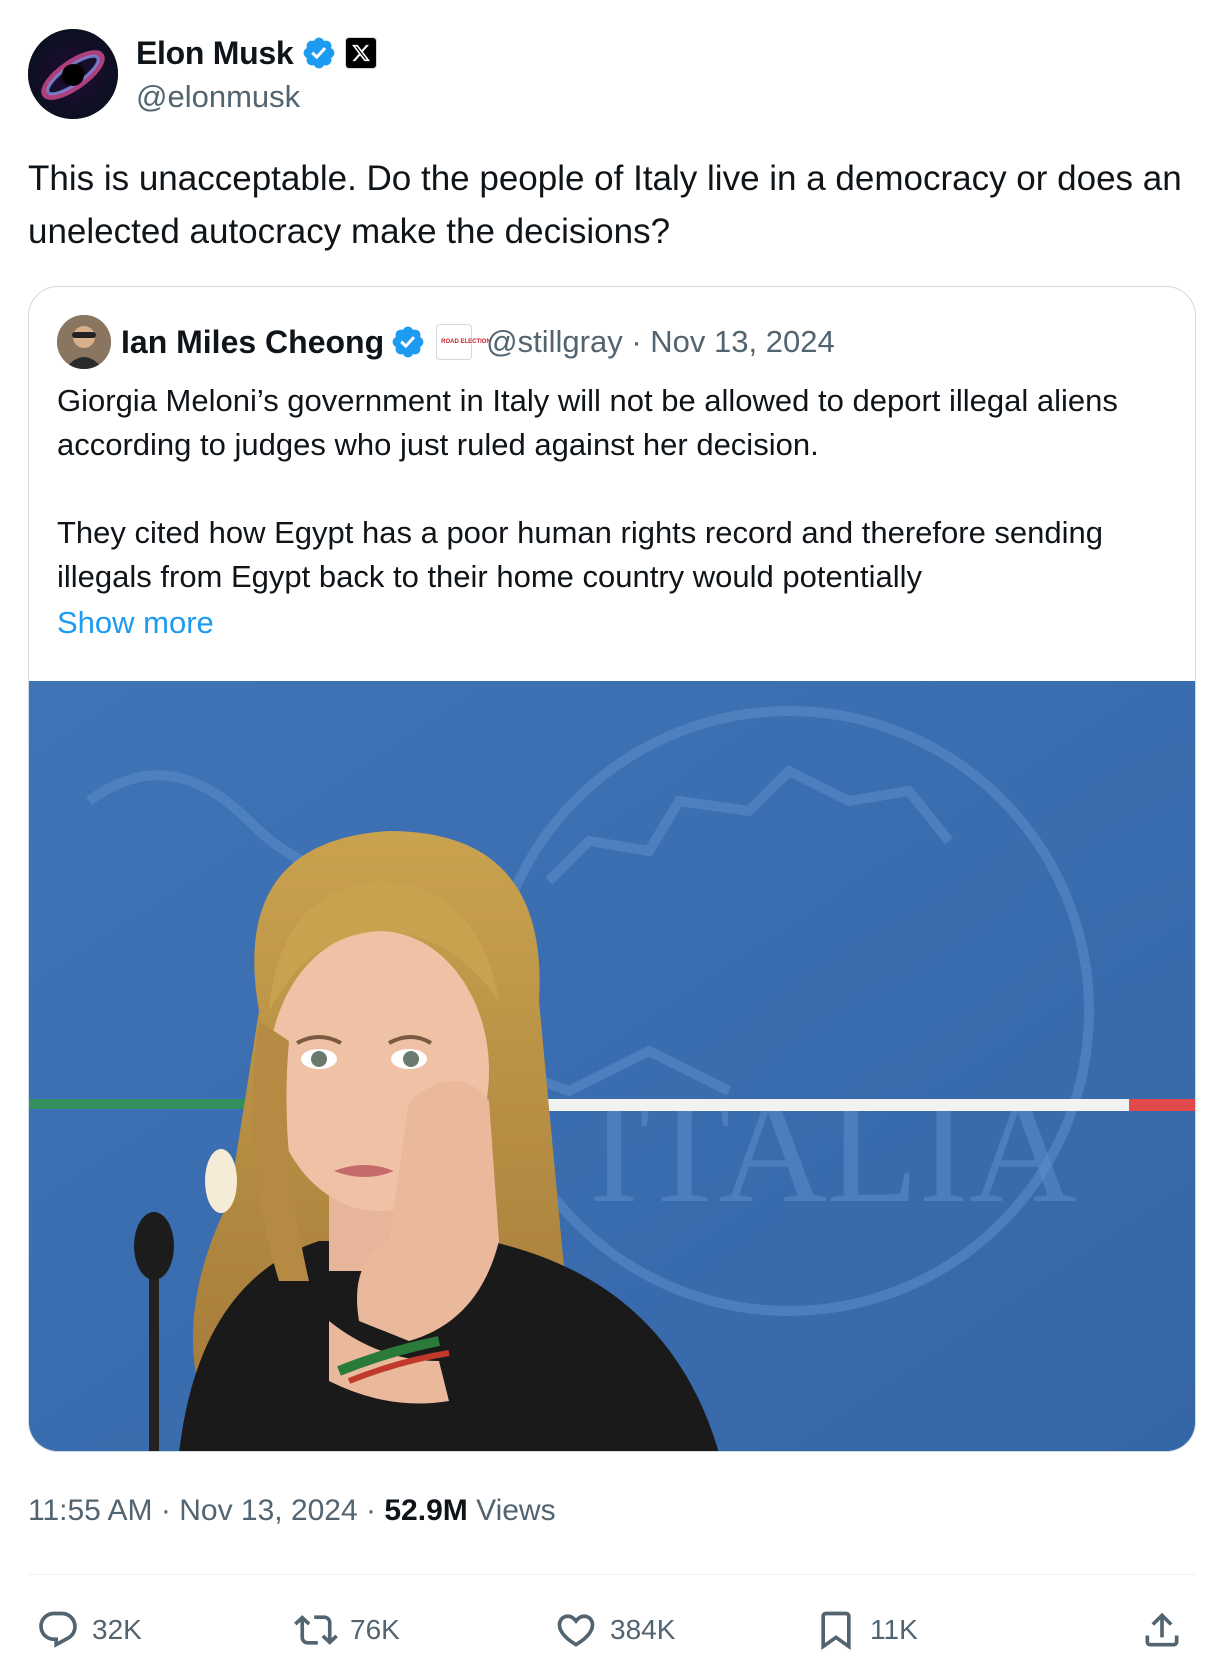 The height and width of the screenshot is (1671, 1216). Describe the element at coordinates (866, 1630) in the screenshot. I see `bookmark-button: 11K` at that location.